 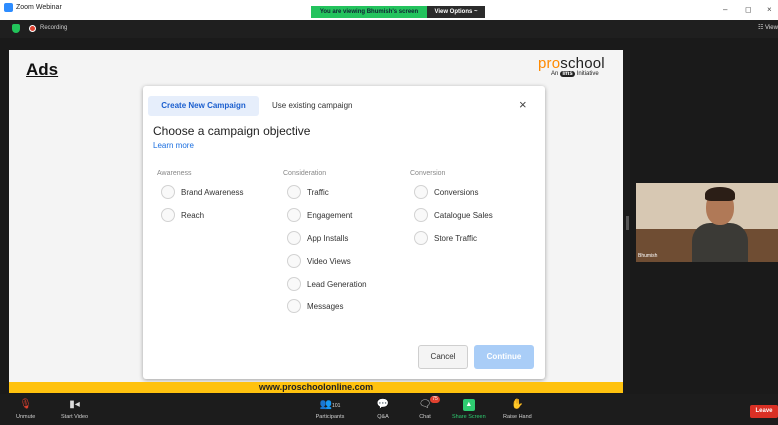 I want to click on presenter-hair, so click(x=720, y=194).